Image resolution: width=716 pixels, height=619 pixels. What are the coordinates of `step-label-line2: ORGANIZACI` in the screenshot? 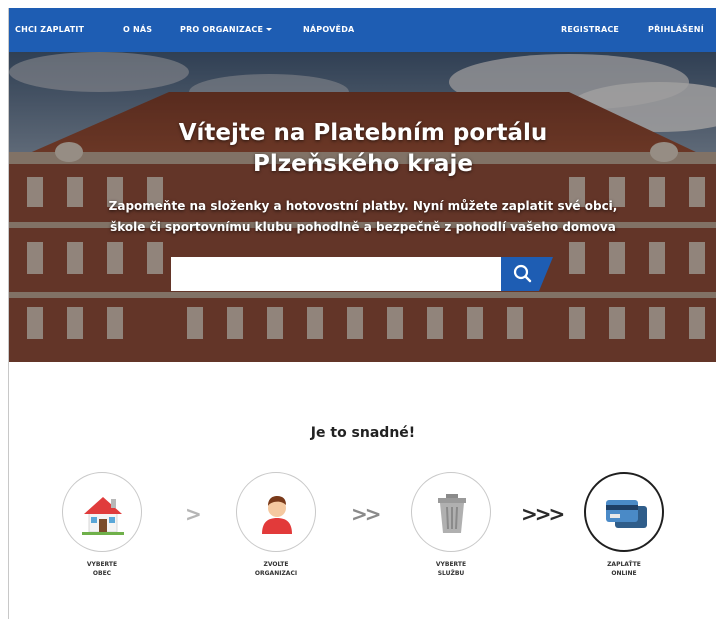 It's located at (276, 573).